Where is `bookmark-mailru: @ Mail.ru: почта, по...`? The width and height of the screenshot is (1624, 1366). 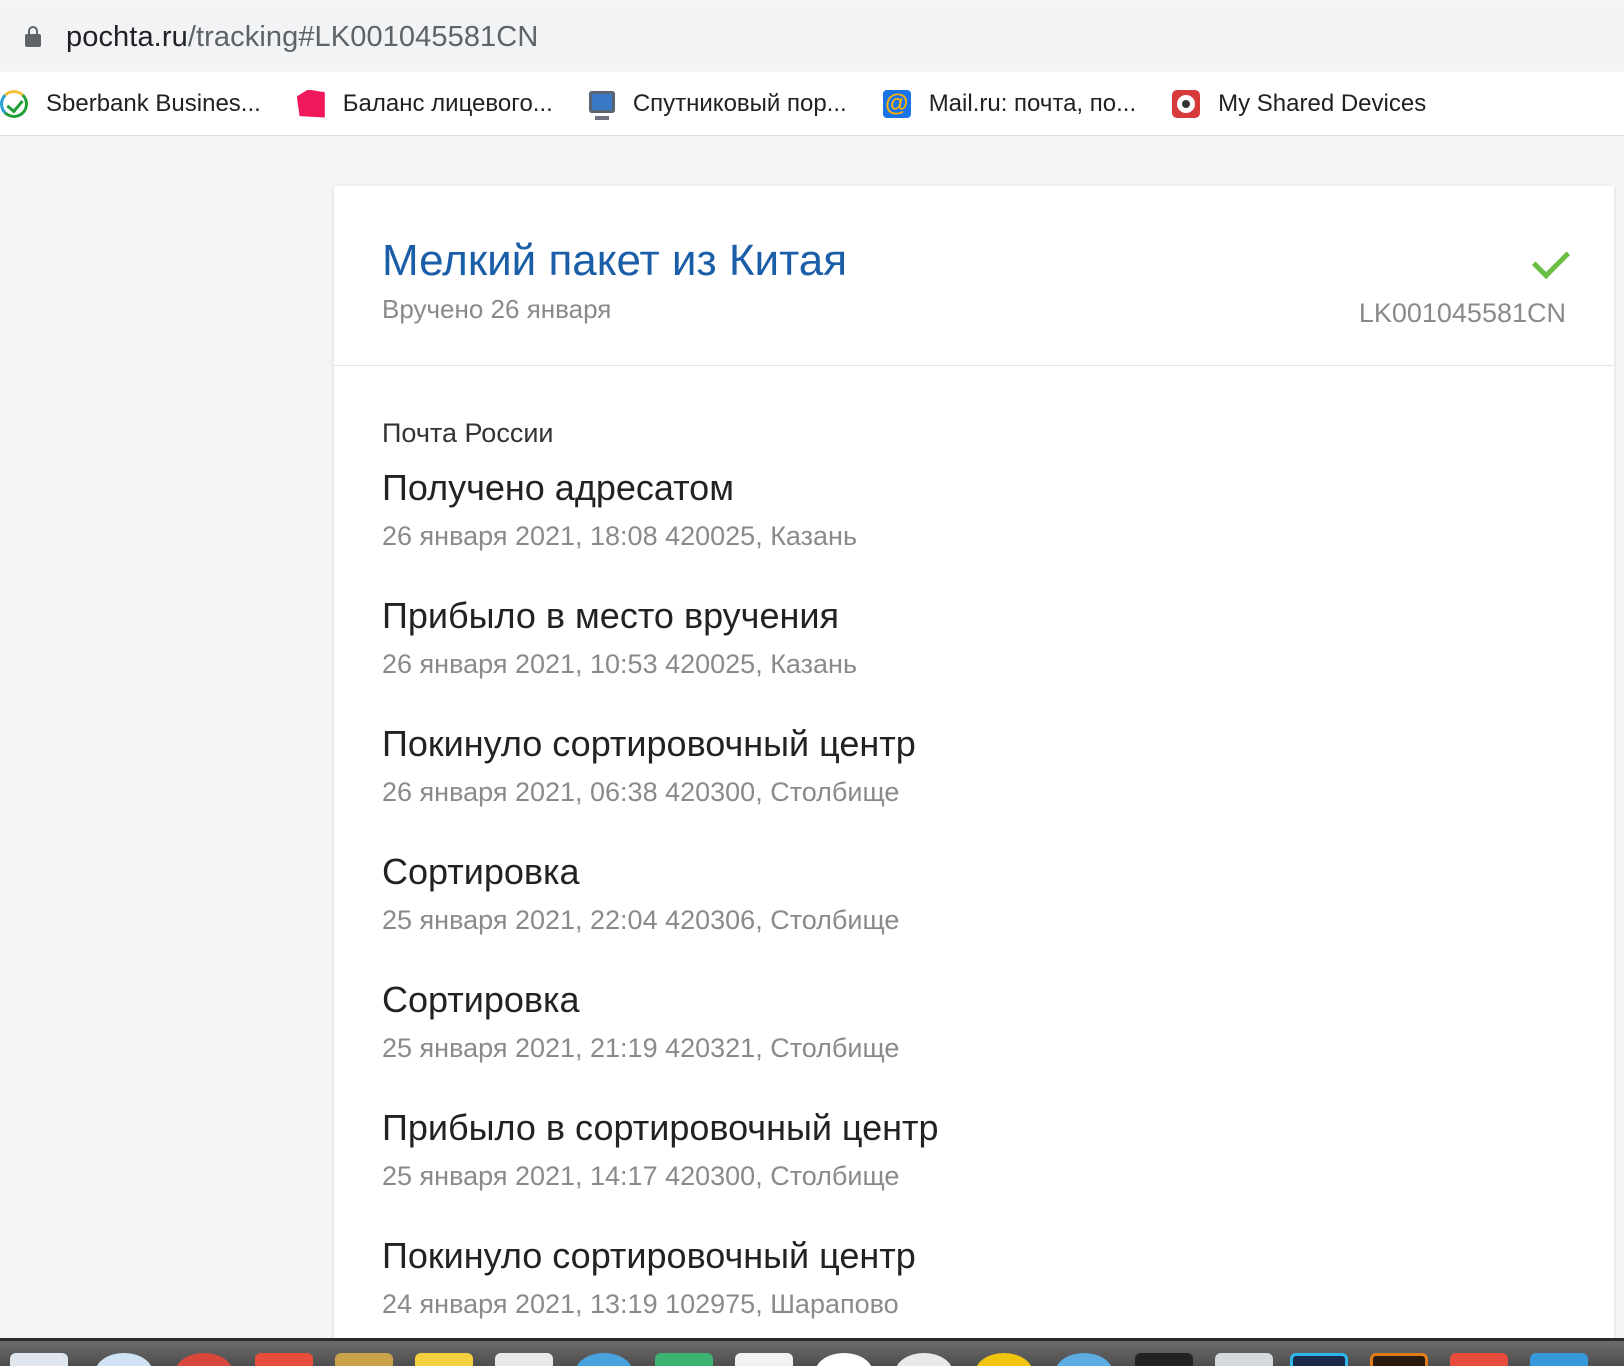
bookmark-mailru: @ Mail.ru: почта, по... is located at coordinates (1009, 103).